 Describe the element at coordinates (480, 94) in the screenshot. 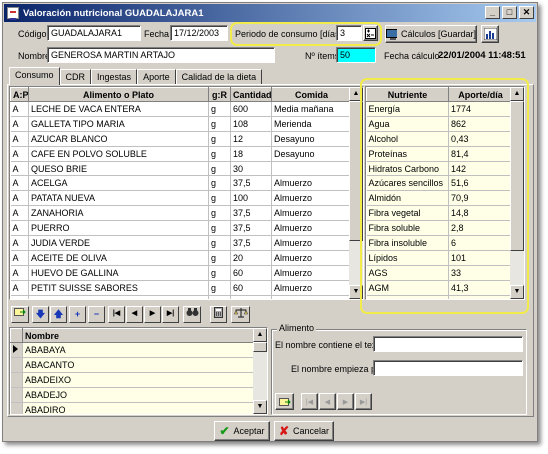

I see `col-aporte: Aporte/día` at that location.